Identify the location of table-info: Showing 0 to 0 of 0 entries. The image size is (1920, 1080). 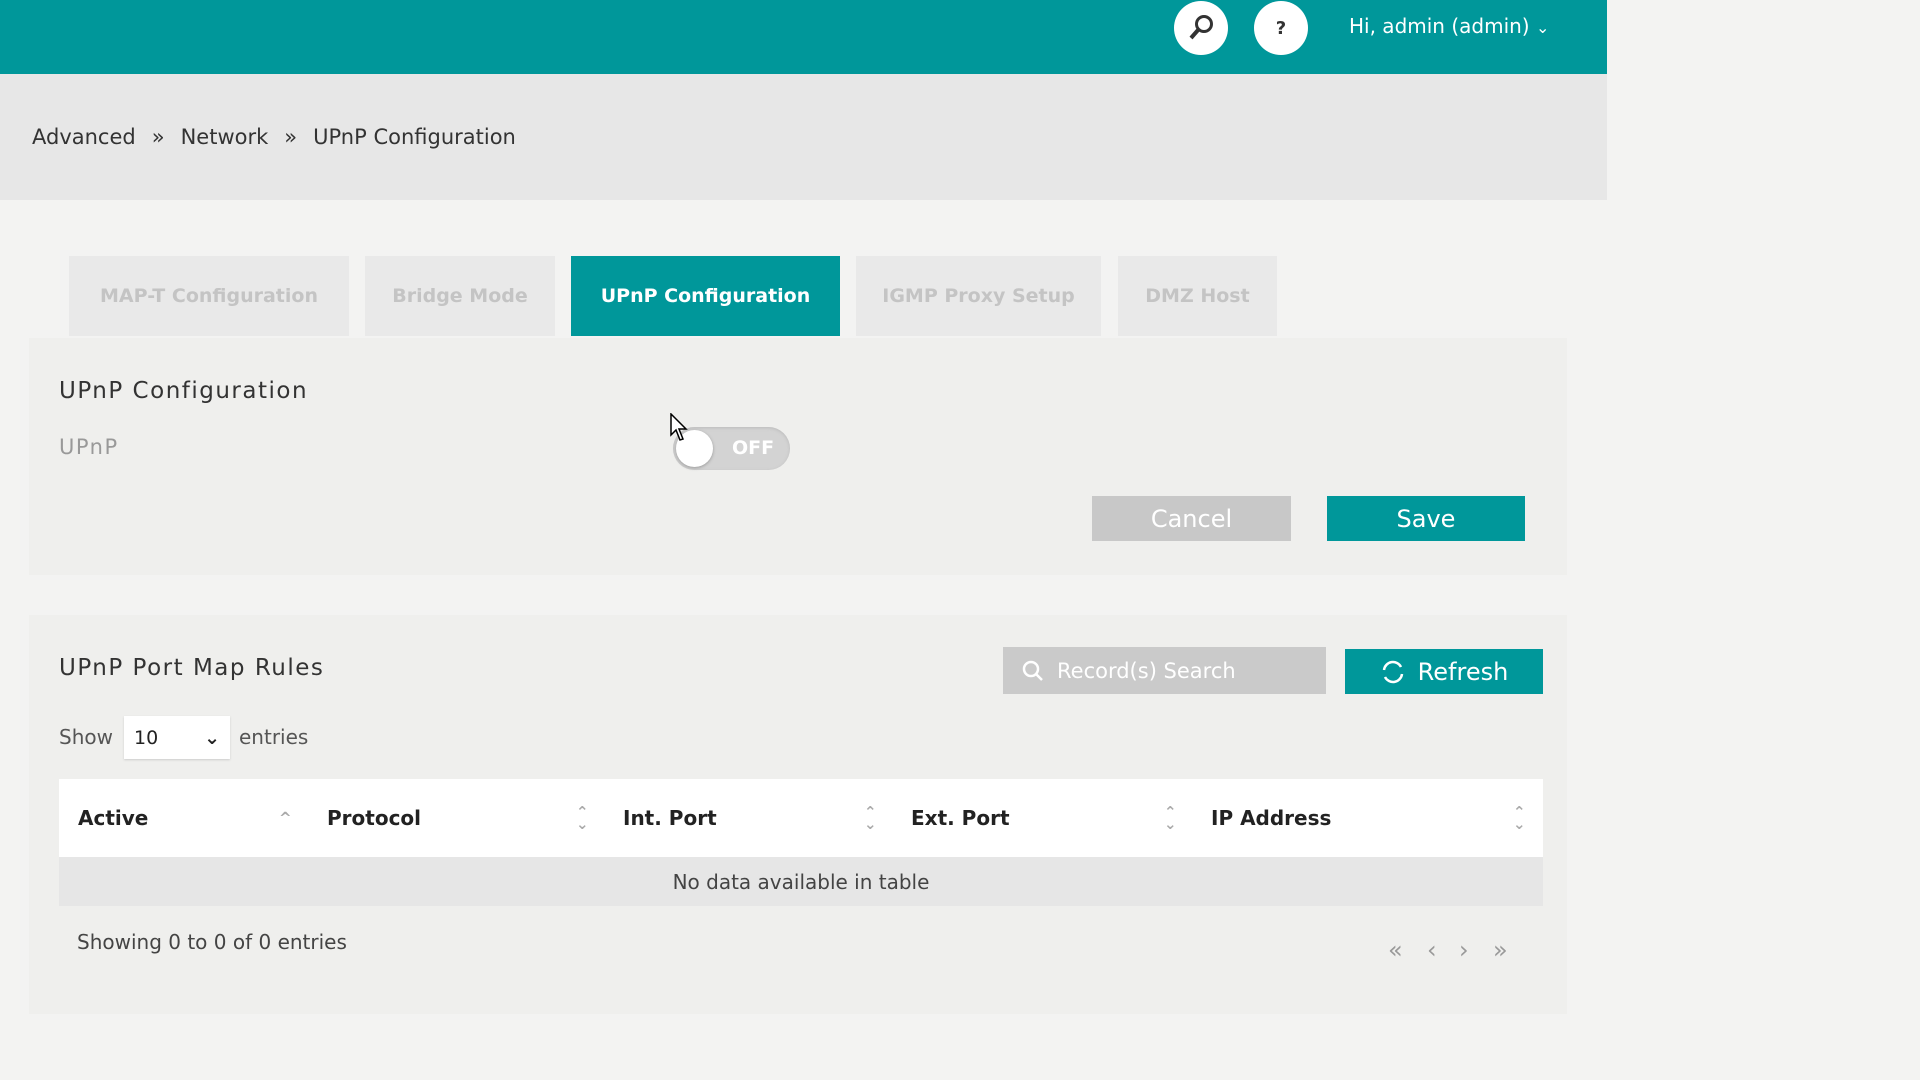
(212, 942).